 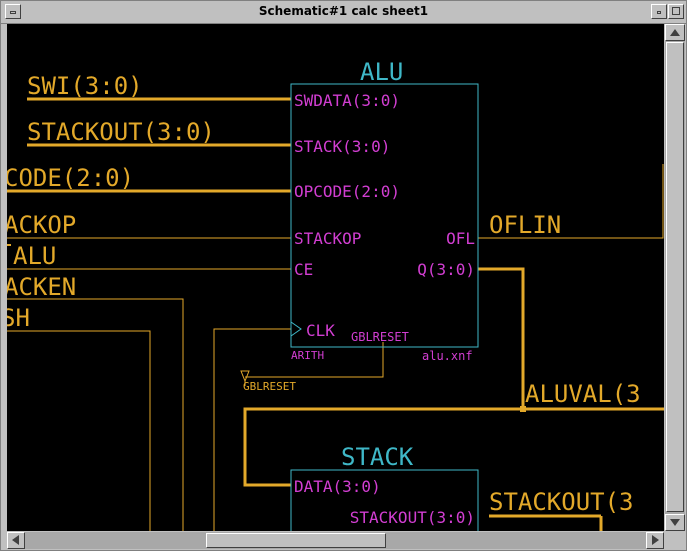 I want to click on pin-clk: CLK, so click(x=320, y=330).